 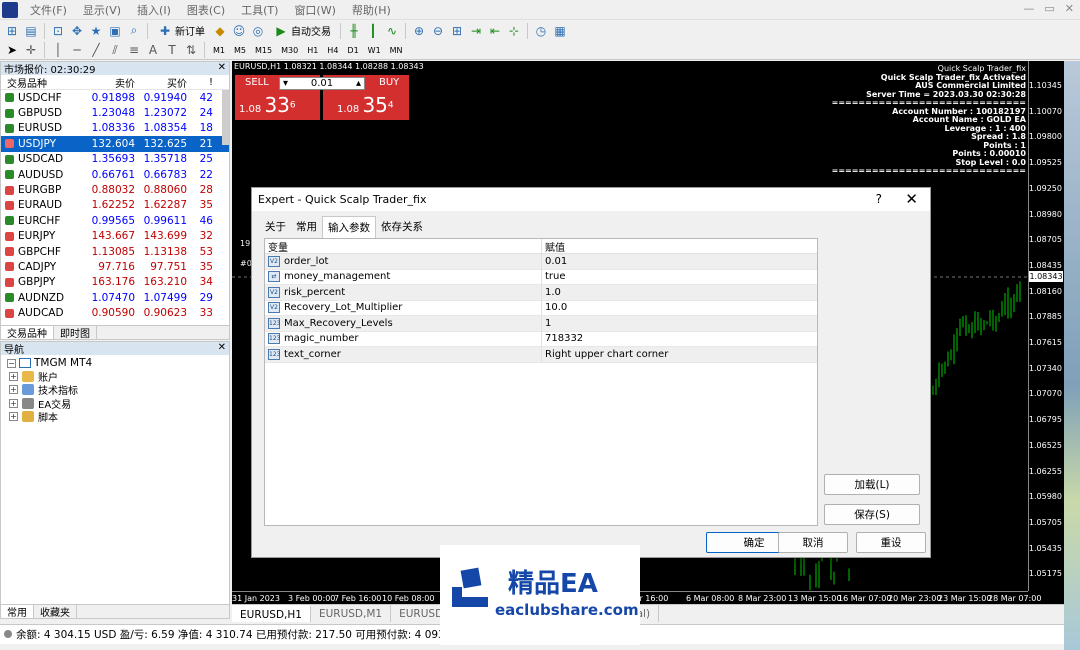 I want to click on market-watch-row: CADJPY 97.716 97.751 35, so click(x=115, y=266).